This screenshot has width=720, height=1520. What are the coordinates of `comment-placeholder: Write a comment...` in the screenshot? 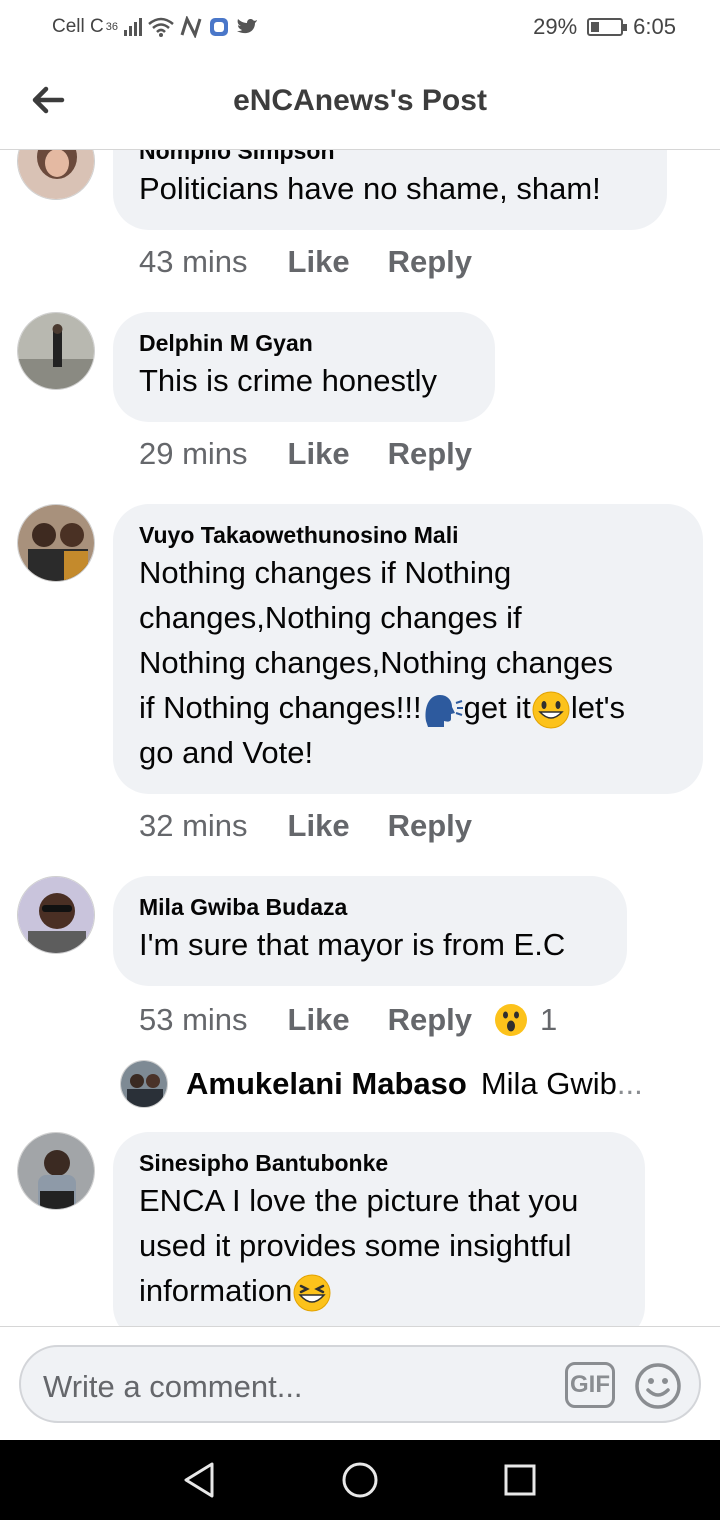 It's located at (173, 1386).